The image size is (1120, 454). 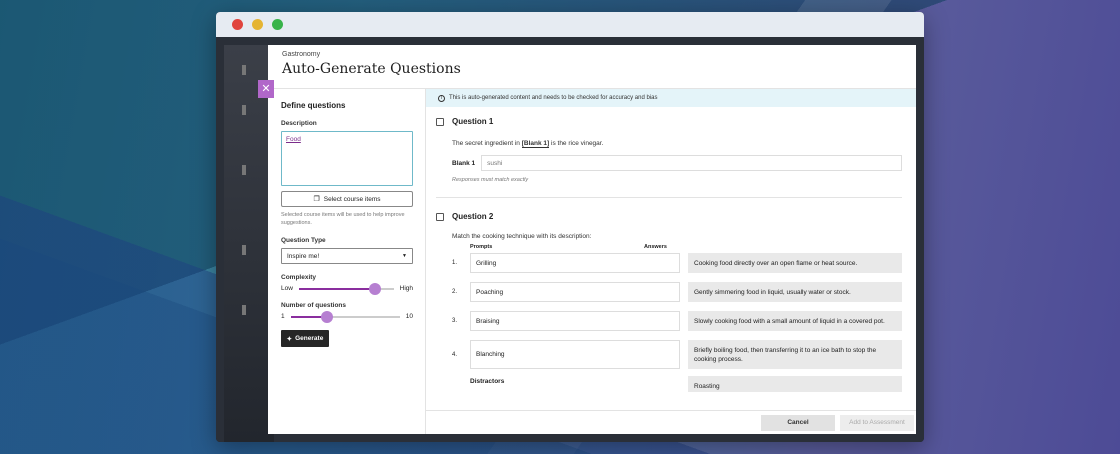 I want to click on maximize-window-dot, so click(x=277, y=24).